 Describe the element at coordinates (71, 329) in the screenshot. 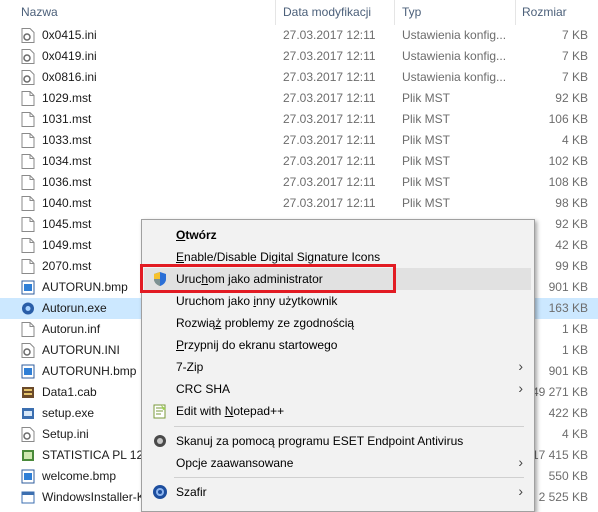

I see `file-name: Autorun.inf` at that location.